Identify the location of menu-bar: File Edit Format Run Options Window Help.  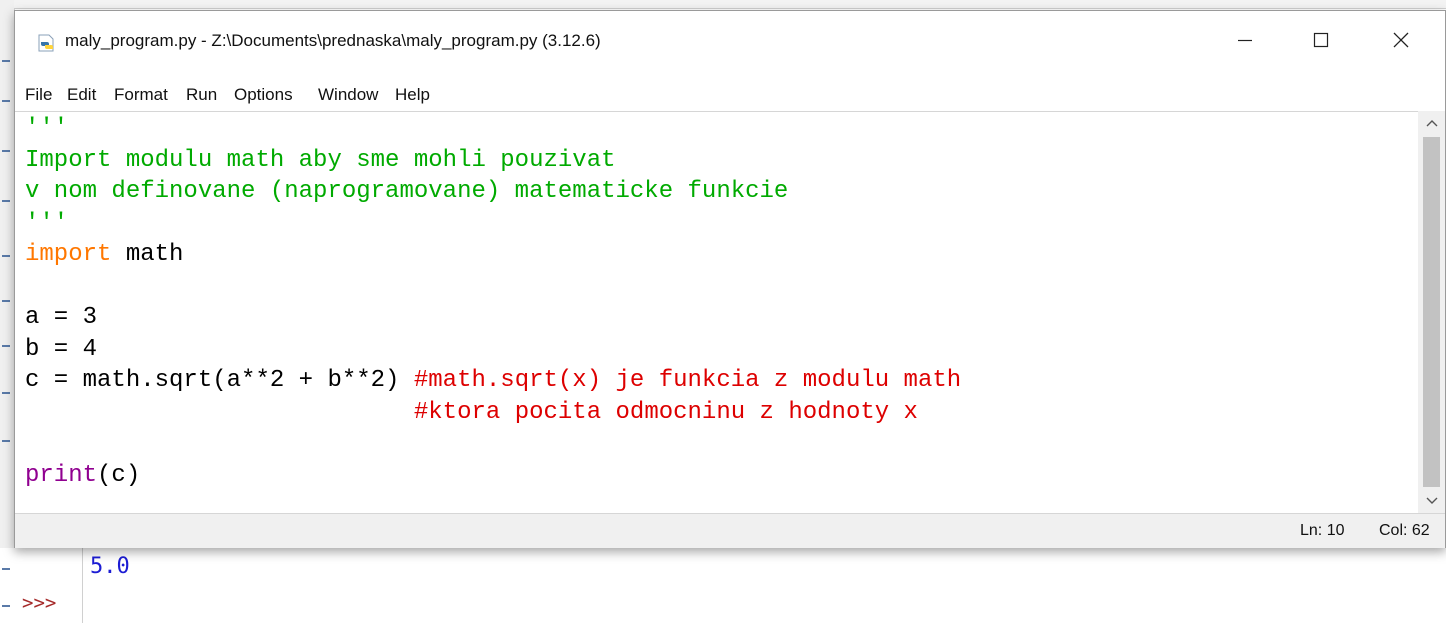
(730, 90).